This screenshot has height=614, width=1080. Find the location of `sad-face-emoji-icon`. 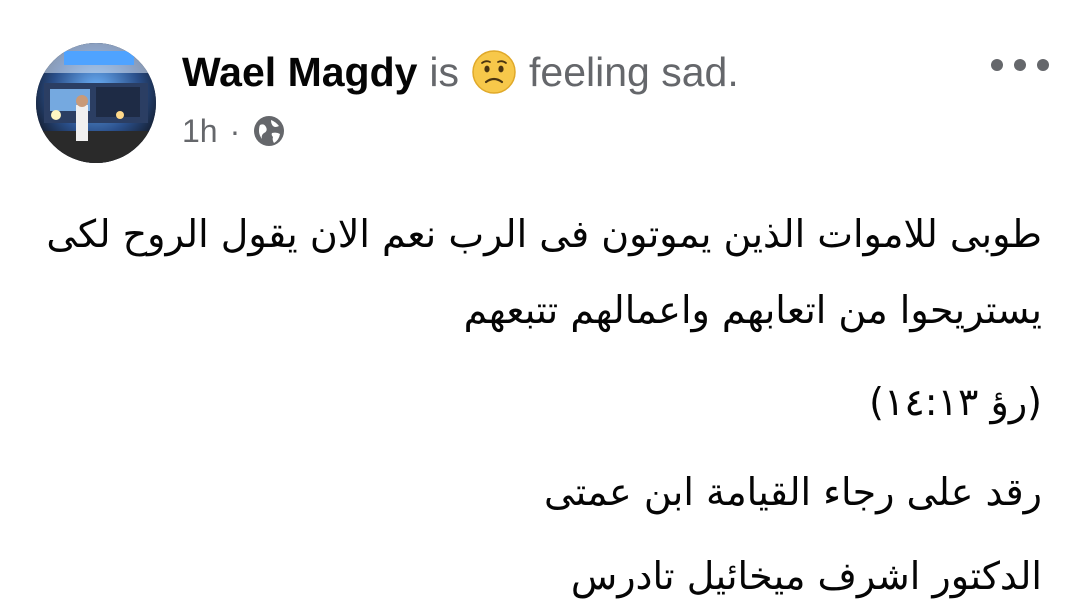

sad-face-emoji-icon is located at coordinates (494, 72).